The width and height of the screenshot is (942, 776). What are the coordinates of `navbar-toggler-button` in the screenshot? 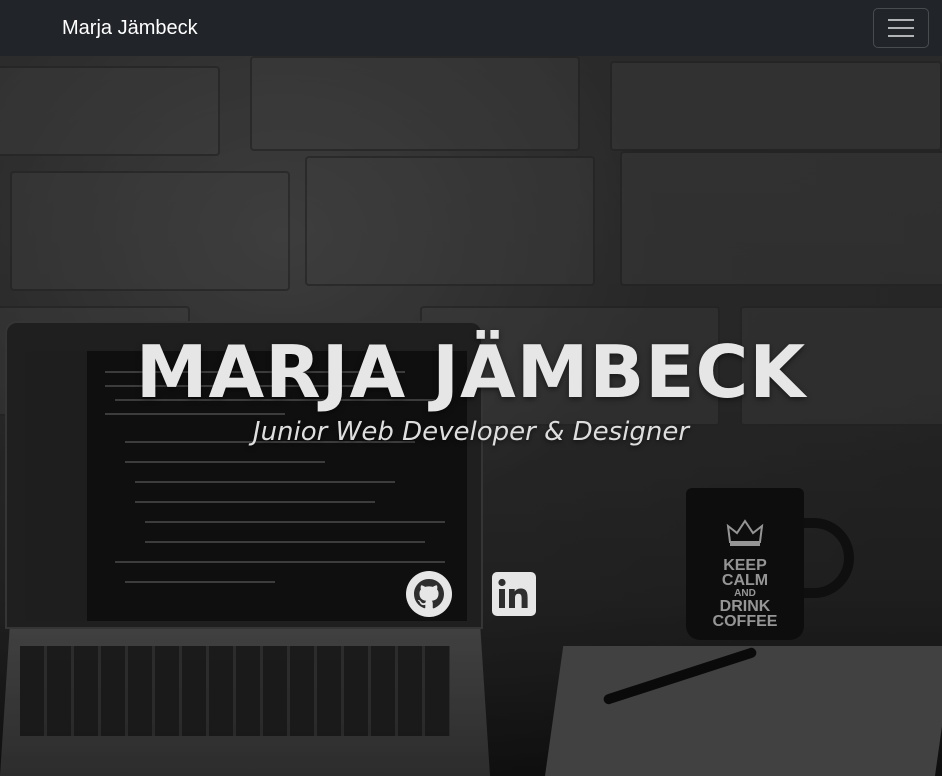 It's located at (901, 28).